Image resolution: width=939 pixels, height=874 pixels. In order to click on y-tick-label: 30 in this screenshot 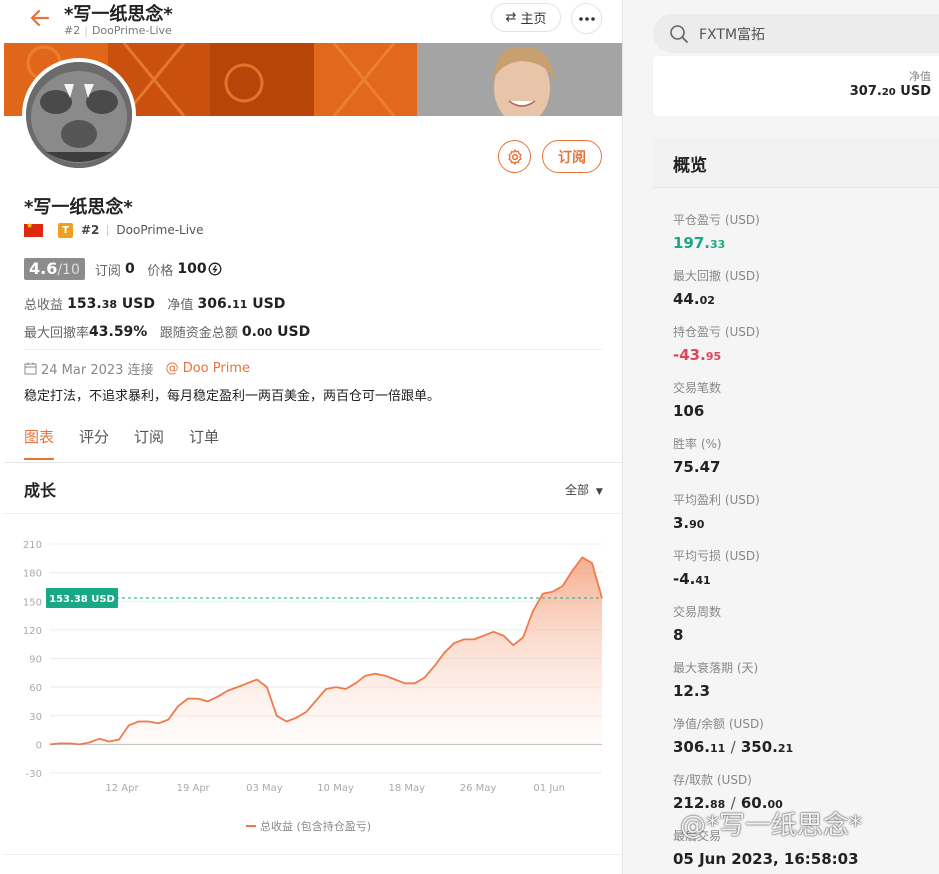, I will do `click(35, 717)`.